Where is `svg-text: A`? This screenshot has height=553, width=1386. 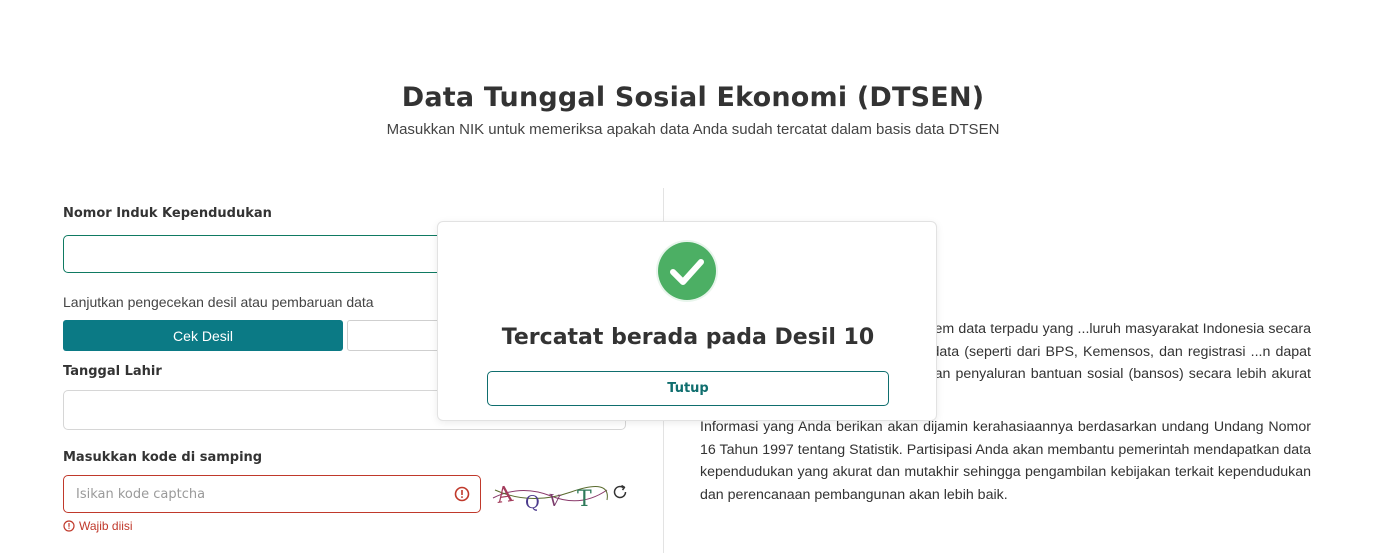 svg-text: A is located at coordinates (504, 495).